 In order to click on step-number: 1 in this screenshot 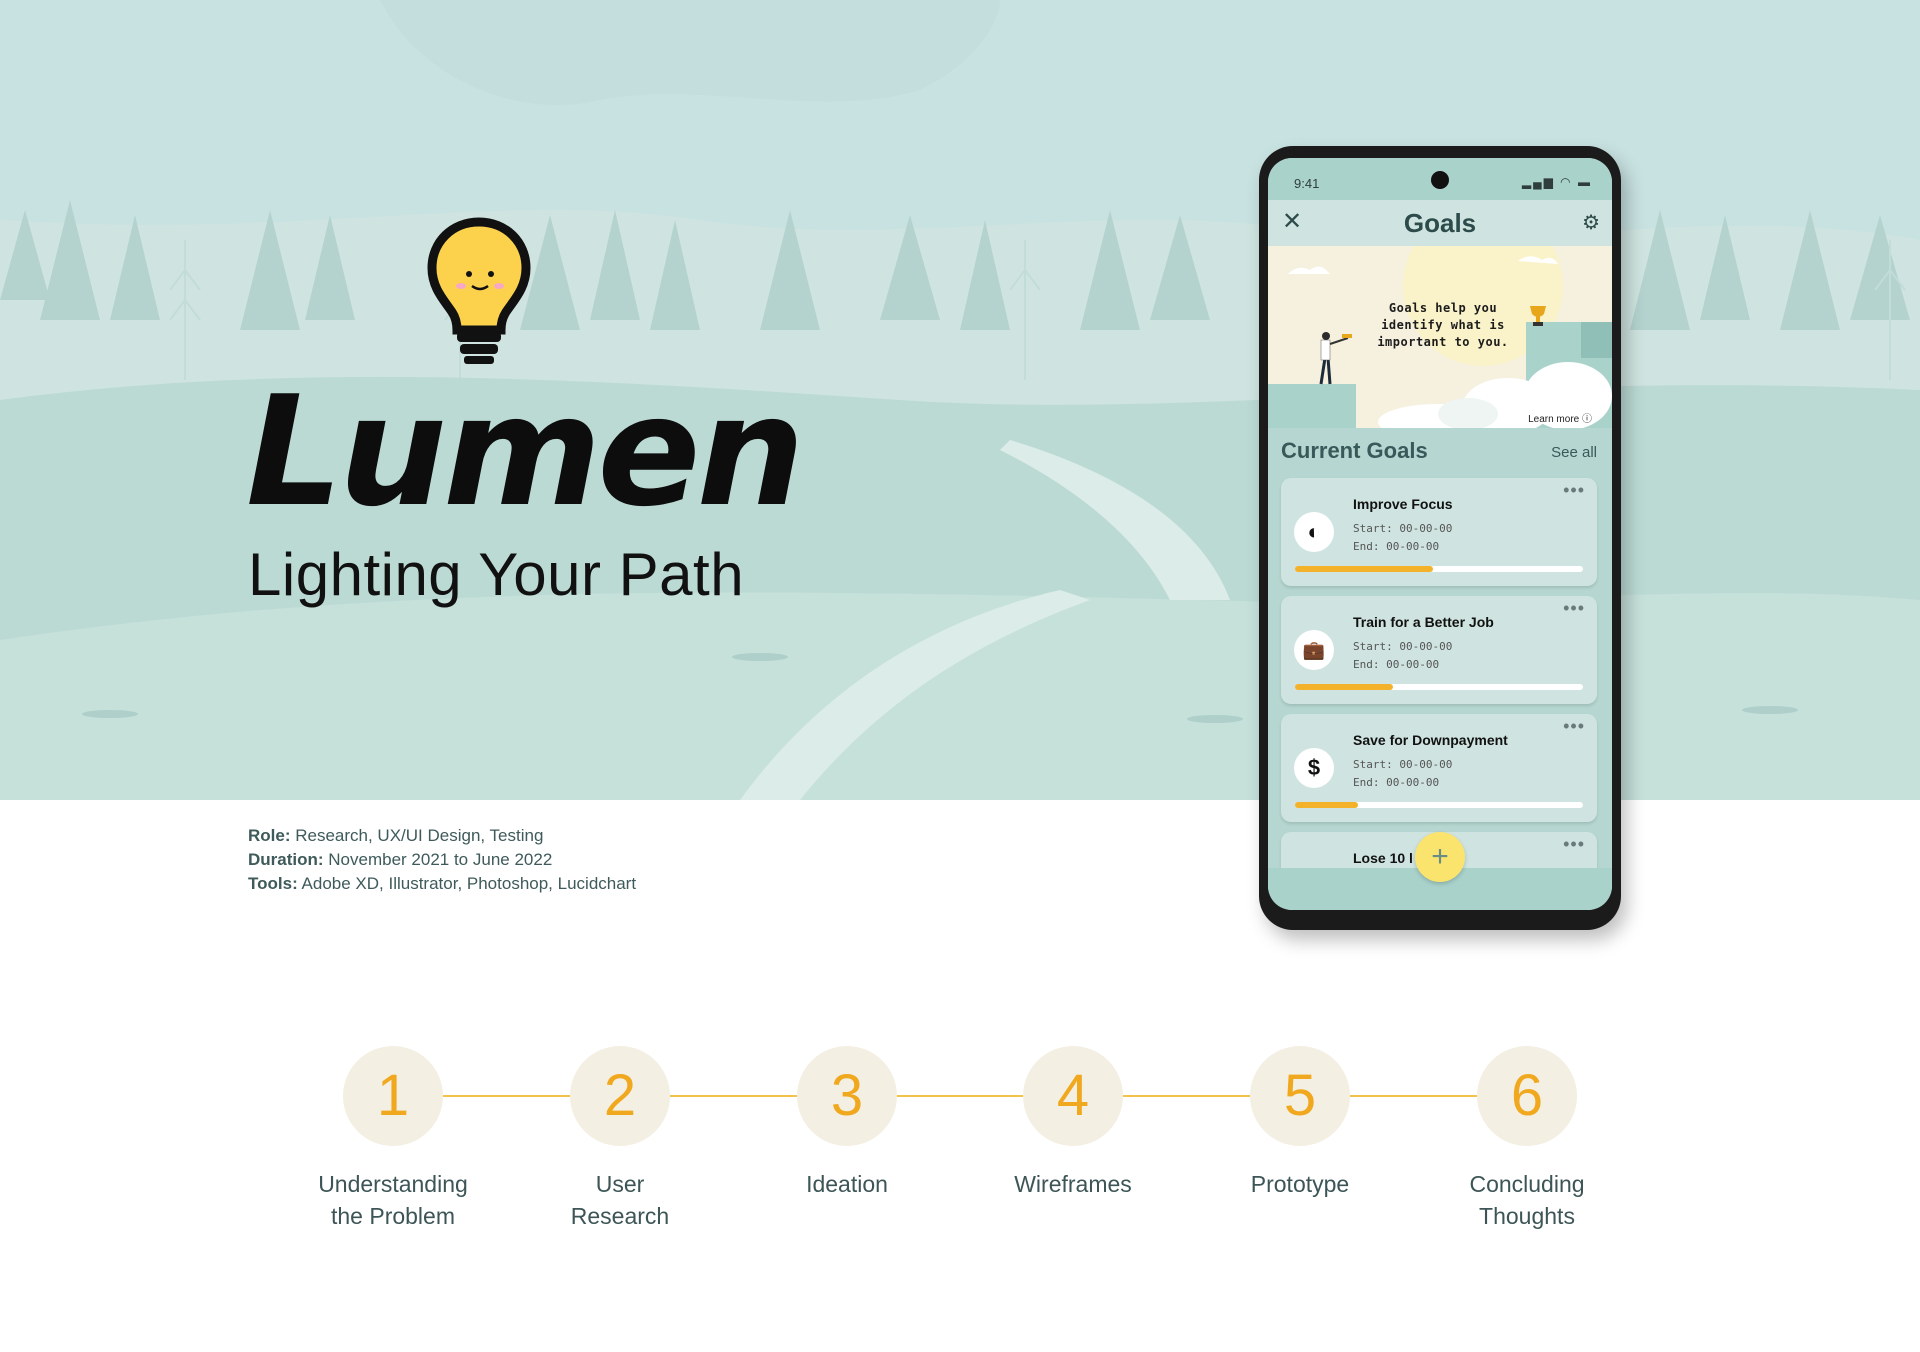, I will do `click(393, 1096)`.